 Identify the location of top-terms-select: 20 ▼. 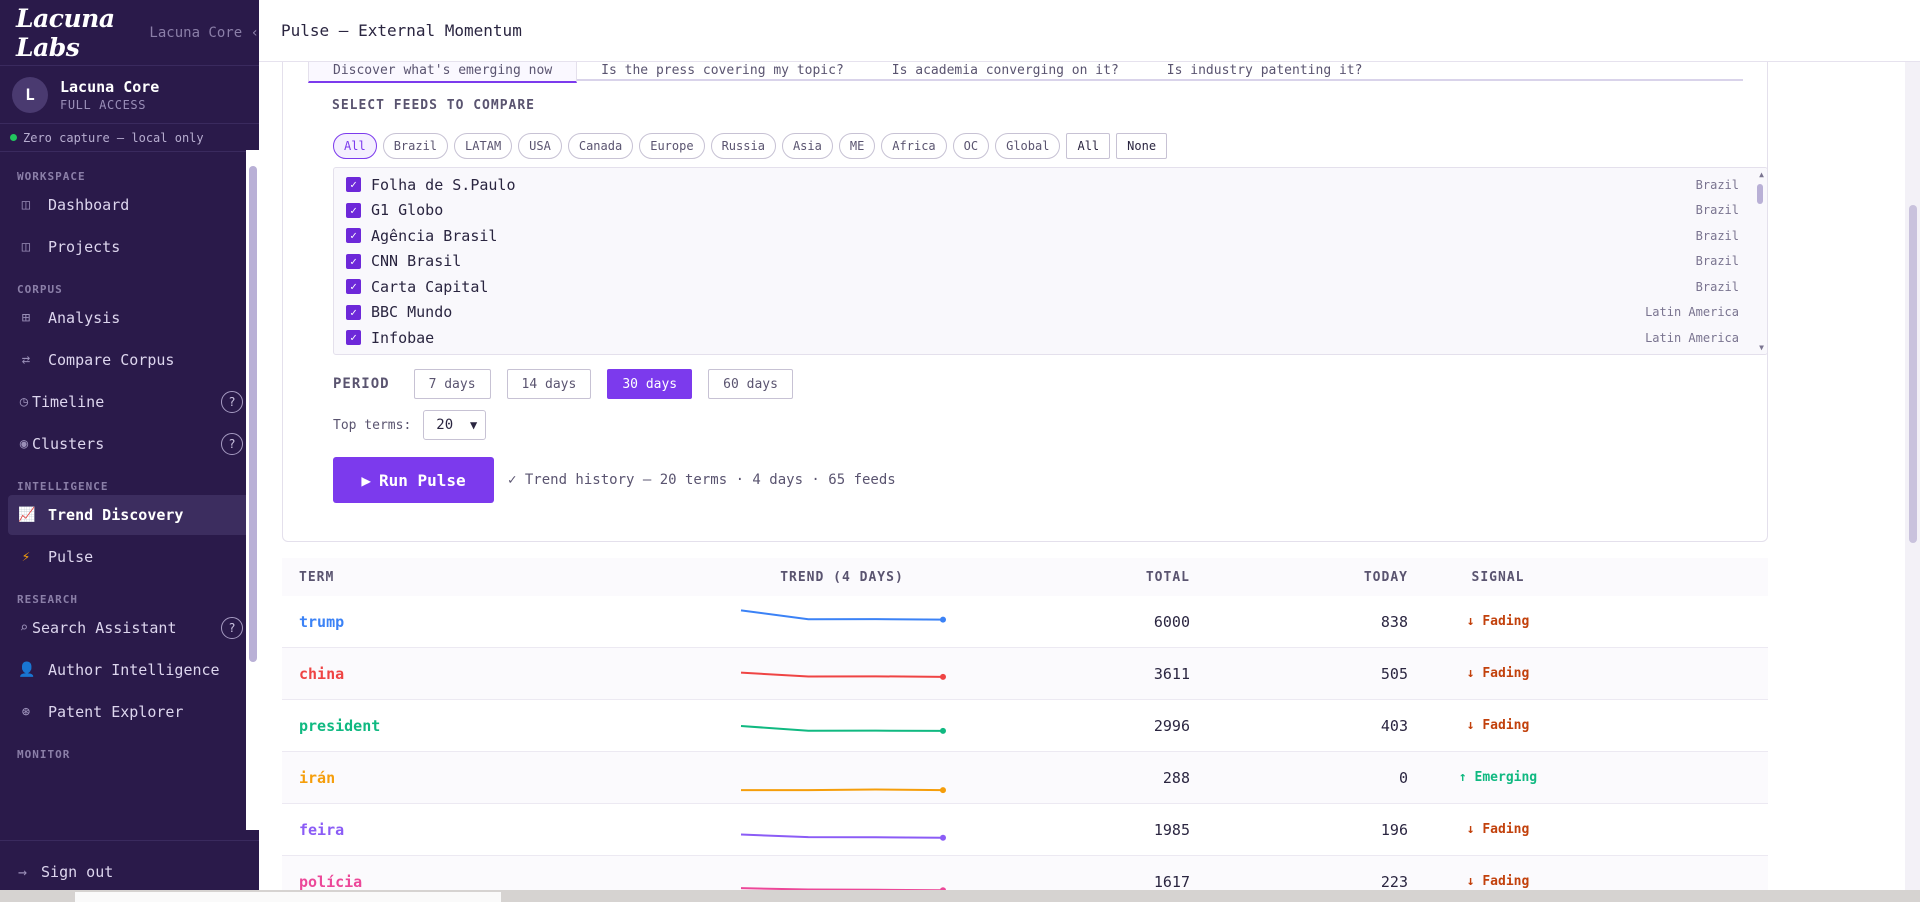
(455, 425).